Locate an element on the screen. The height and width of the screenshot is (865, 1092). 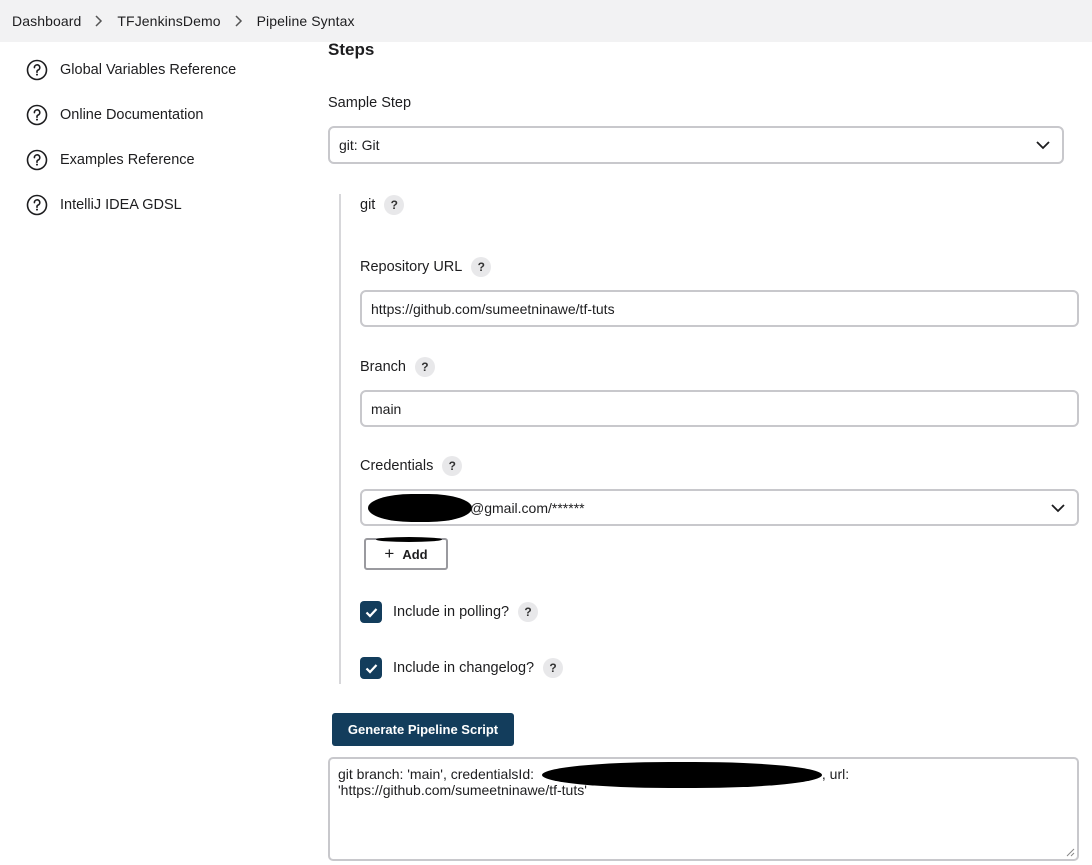
sample-step-value: git: Git is located at coordinates (359, 145).